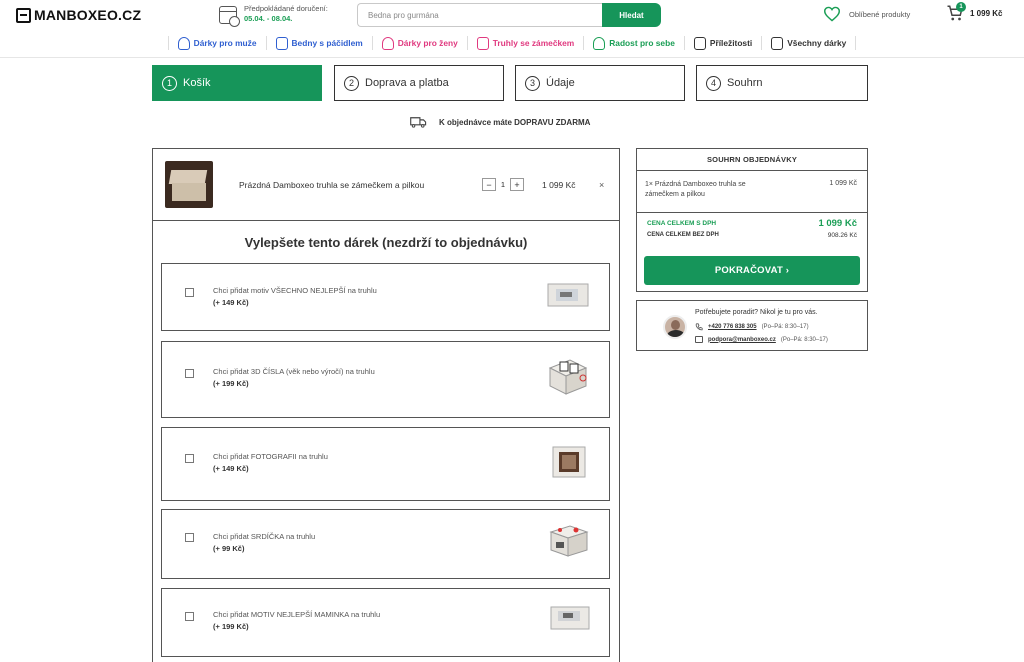 This screenshot has width=1024, height=662. I want to click on crate-icon, so click(281, 43).